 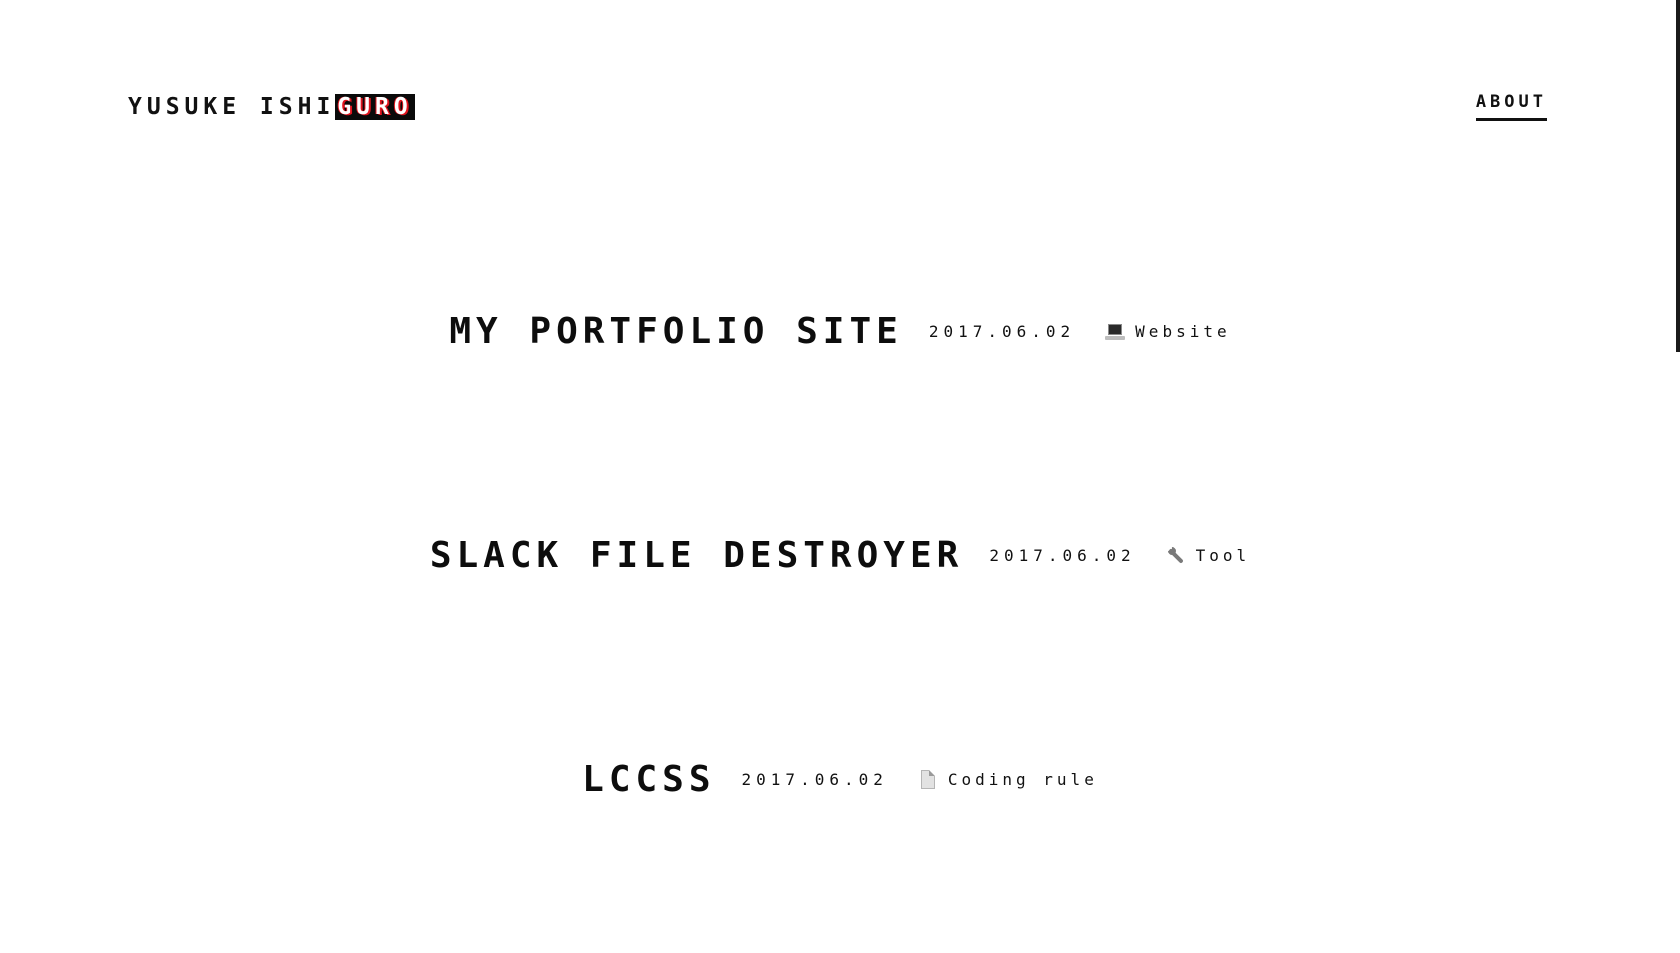 I want to click on nav-about-link: ABOUT, so click(x=1511, y=106).